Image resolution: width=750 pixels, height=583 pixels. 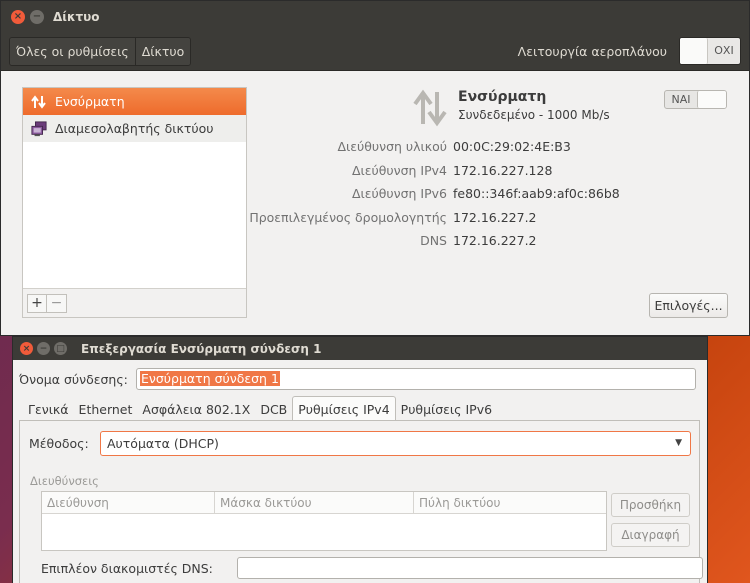 I want to click on tab-general: Γενικά, so click(x=48, y=410).